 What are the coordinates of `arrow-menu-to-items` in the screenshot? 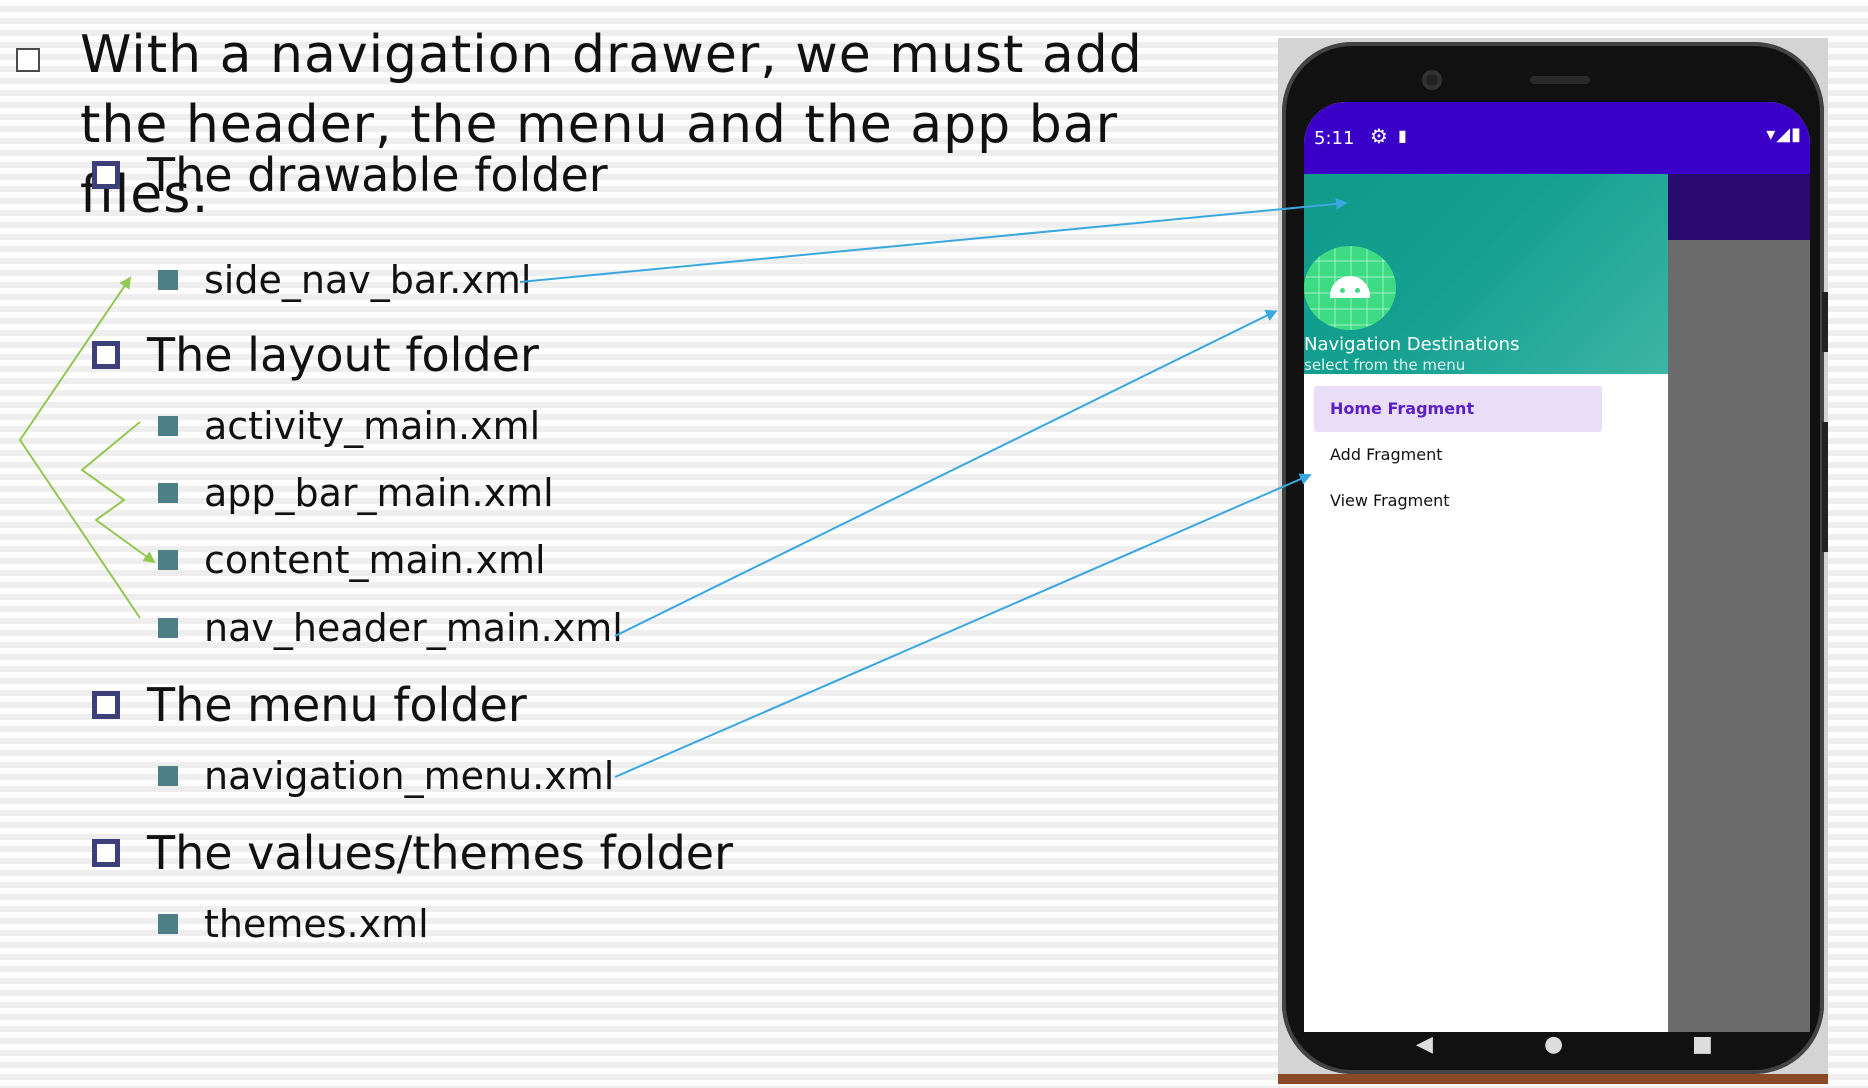 It's located at (963, 625).